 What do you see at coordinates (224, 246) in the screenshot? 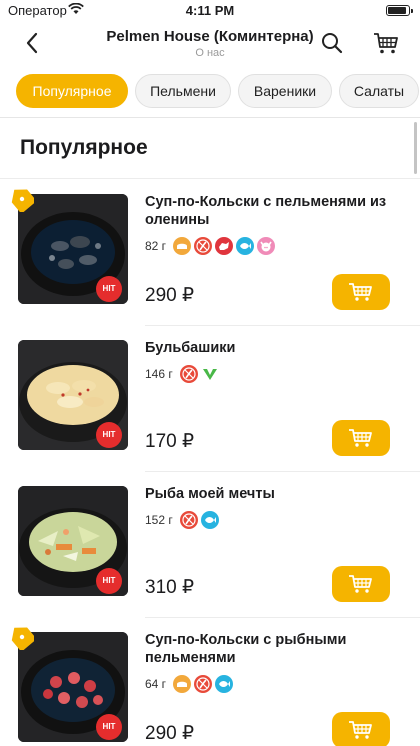
I see `meat-icon` at bounding box center [224, 246].